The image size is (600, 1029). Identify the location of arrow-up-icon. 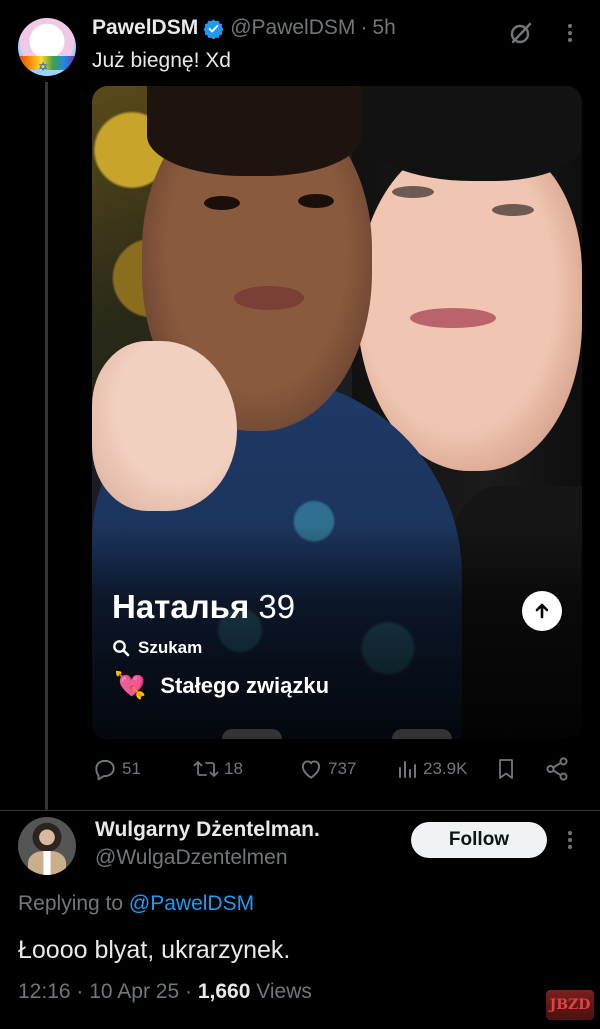
(542, 611).